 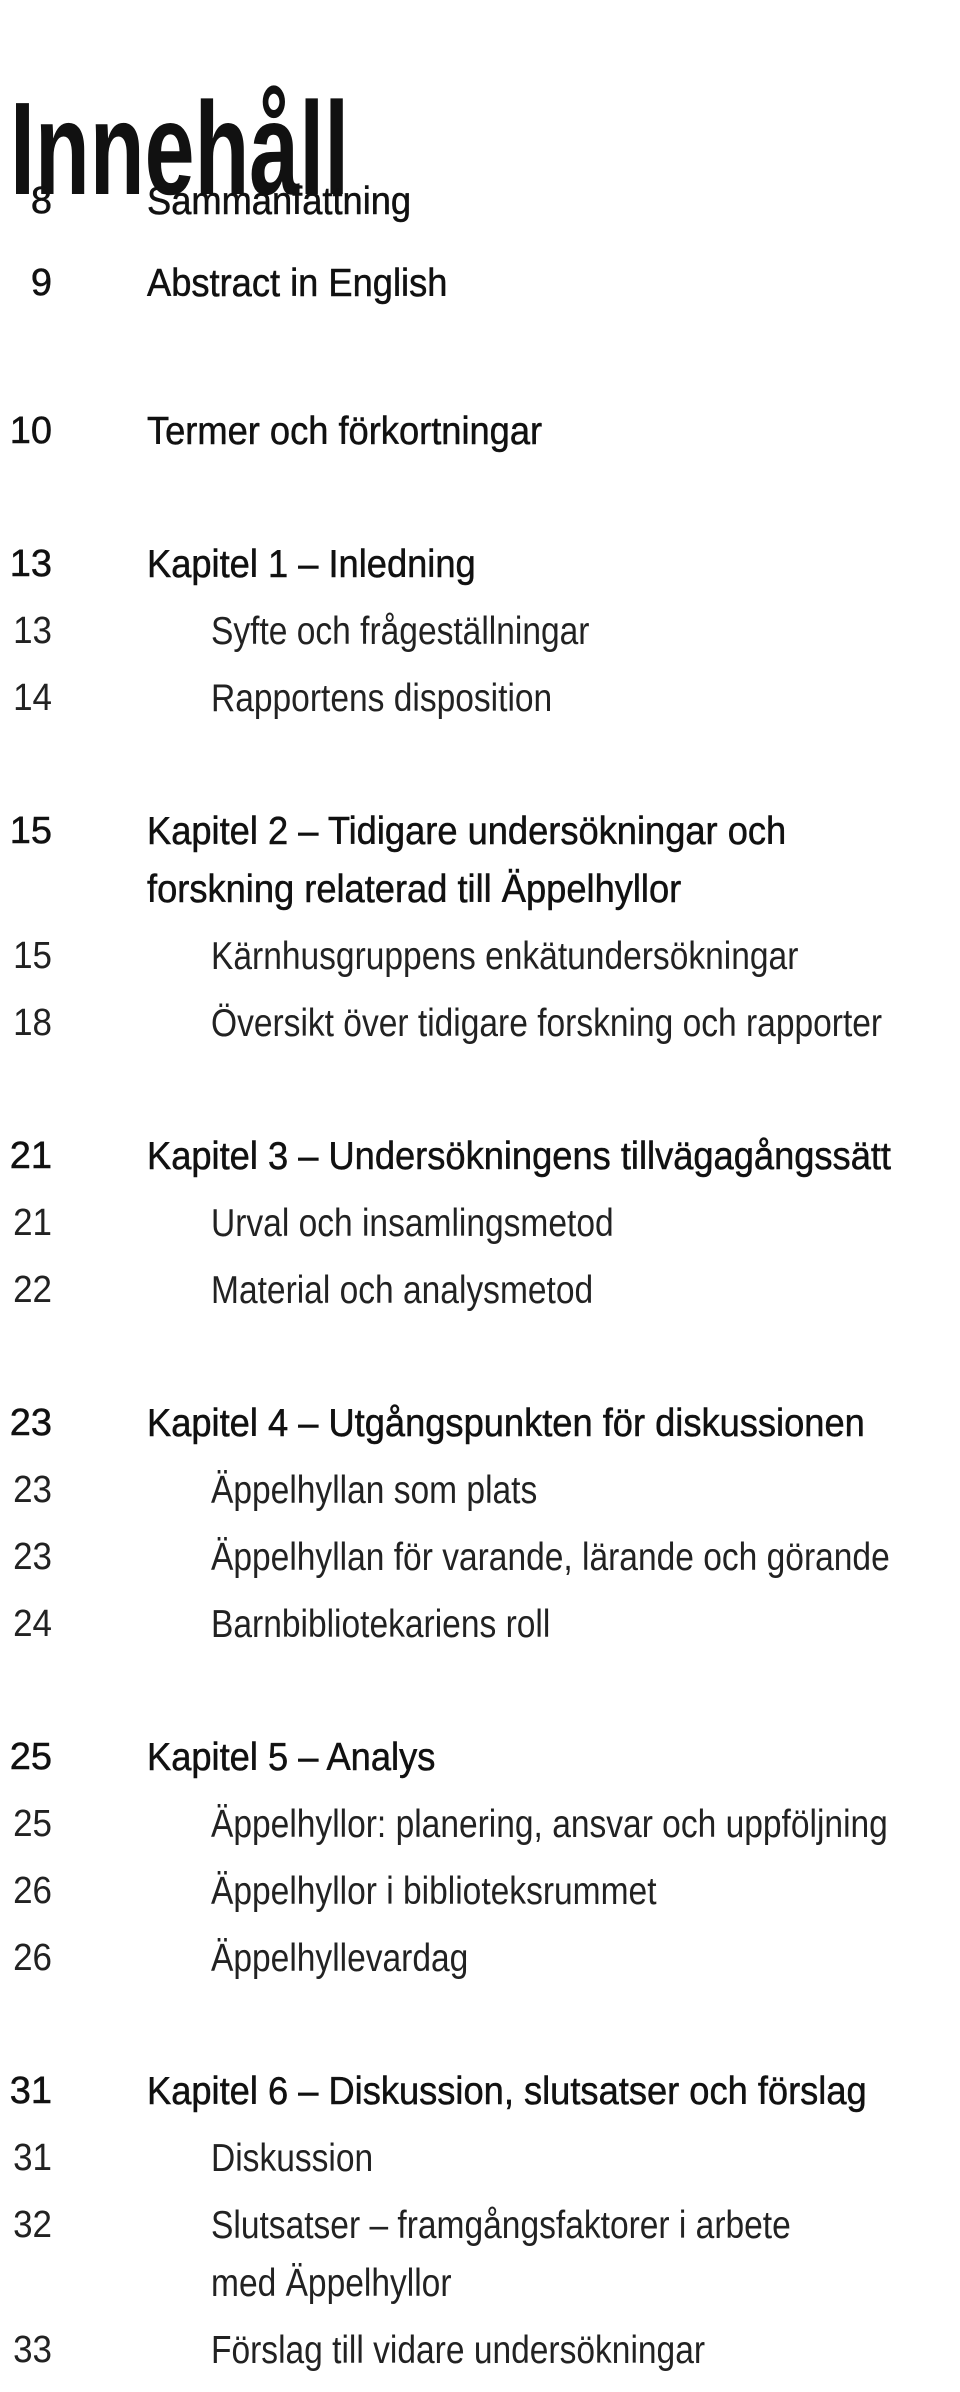 I want to click on entry-title-line: Äppelhyllor i biblioteksrummet, so click(x=434, y=1891).